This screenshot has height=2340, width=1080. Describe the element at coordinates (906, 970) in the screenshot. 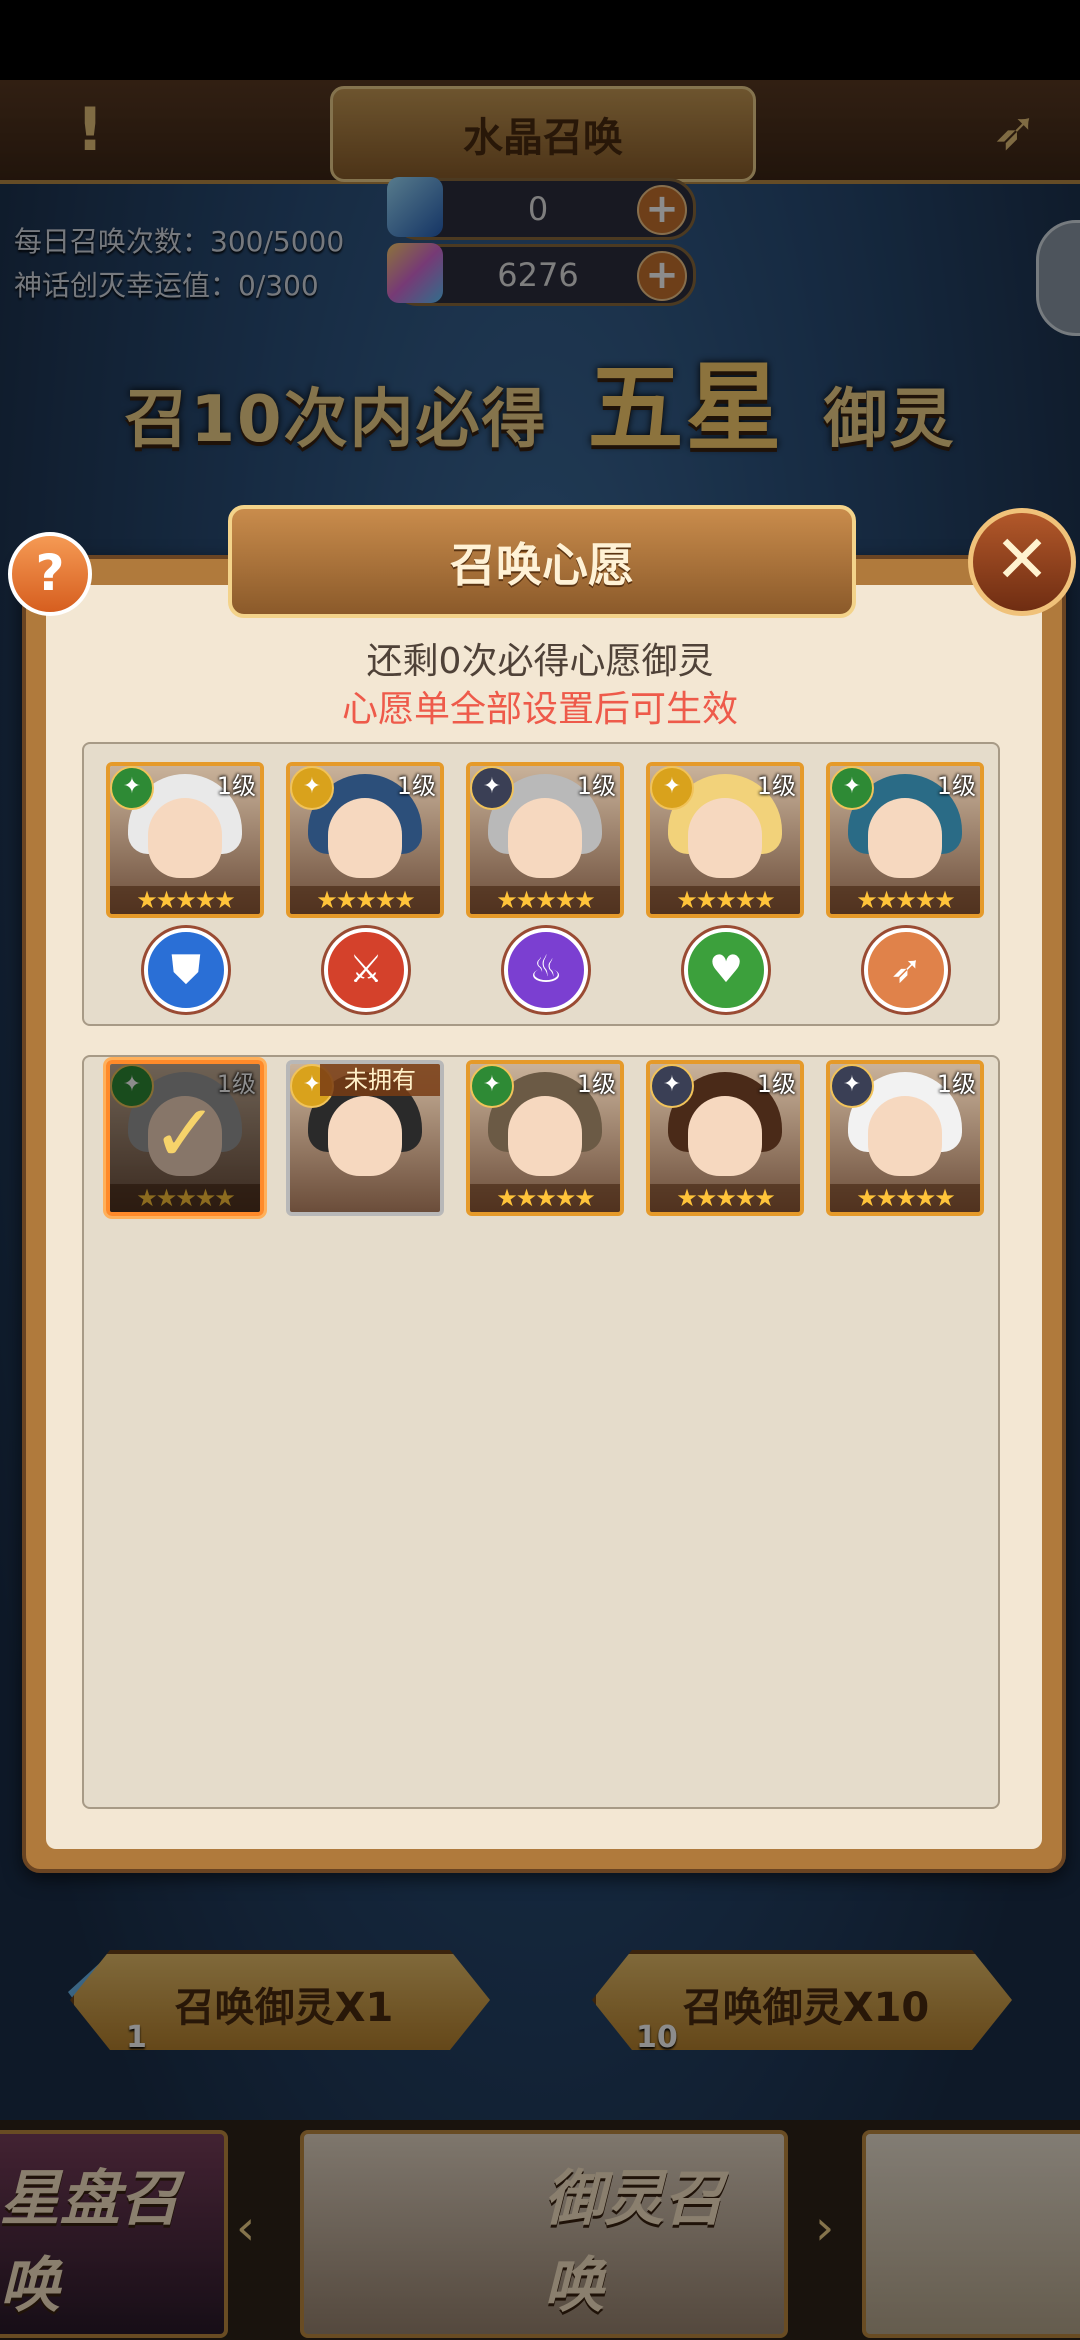

I see `bow-icon: ➶` at that location.